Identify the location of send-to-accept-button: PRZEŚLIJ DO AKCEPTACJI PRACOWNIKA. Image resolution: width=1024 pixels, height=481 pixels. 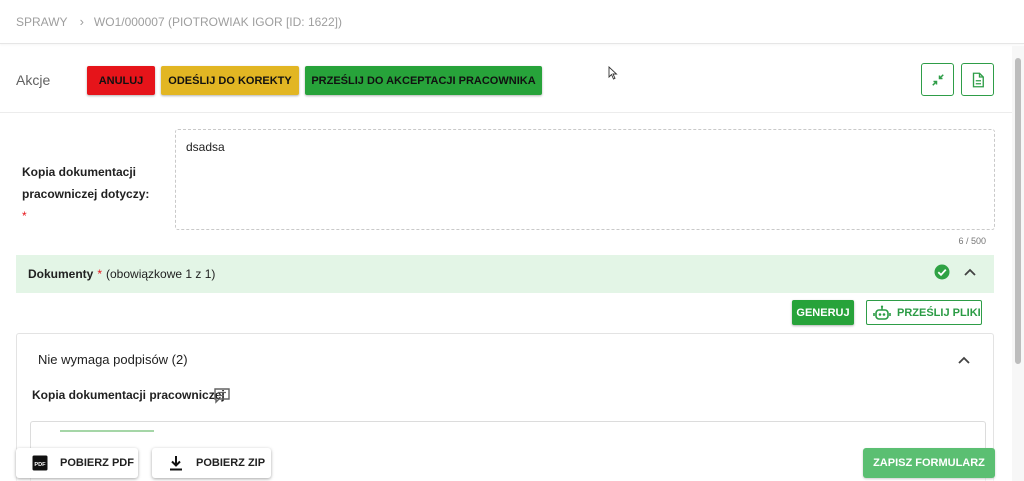
(423, 80).